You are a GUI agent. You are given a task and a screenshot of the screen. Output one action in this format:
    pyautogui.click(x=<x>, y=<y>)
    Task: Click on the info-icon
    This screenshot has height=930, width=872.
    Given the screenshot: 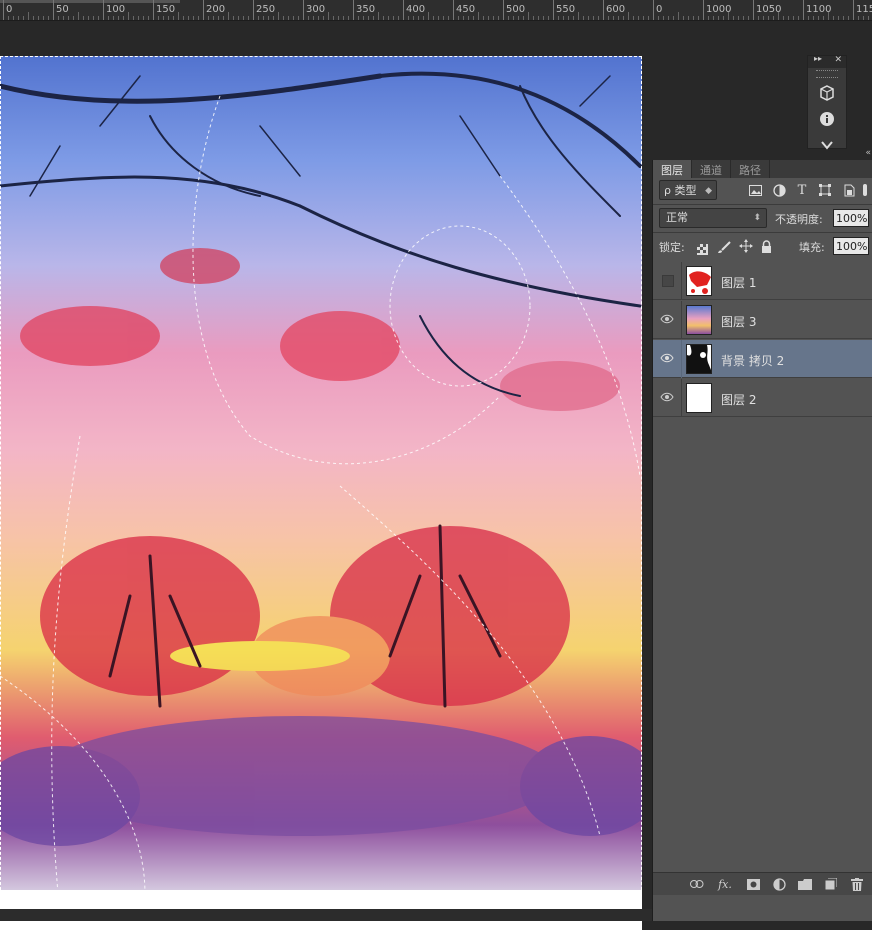 What is the action you would take?
    pyautogui.click(x=827, y=119)
    